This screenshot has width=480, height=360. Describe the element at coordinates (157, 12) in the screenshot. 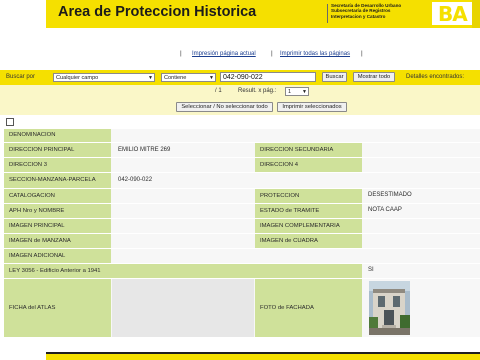

I see `page-title: Area de Proteccion Historica` at that location.